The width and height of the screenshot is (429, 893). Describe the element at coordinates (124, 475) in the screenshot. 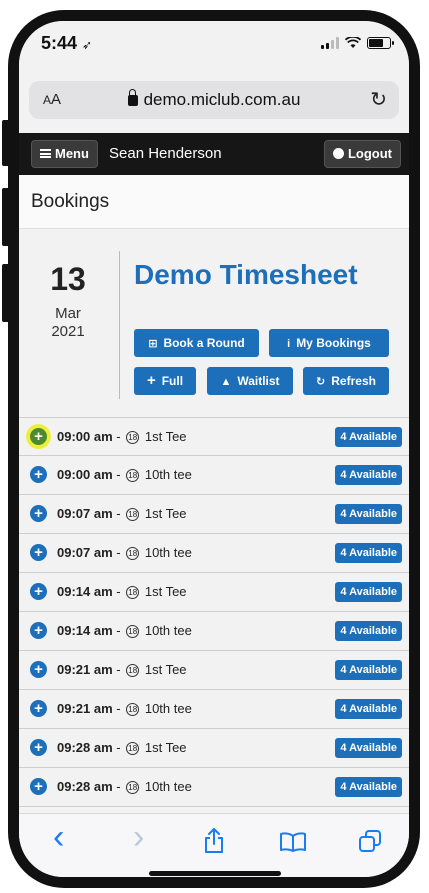

I see `tee-row-text: 09:00 am - 18 10th tee` at that location.